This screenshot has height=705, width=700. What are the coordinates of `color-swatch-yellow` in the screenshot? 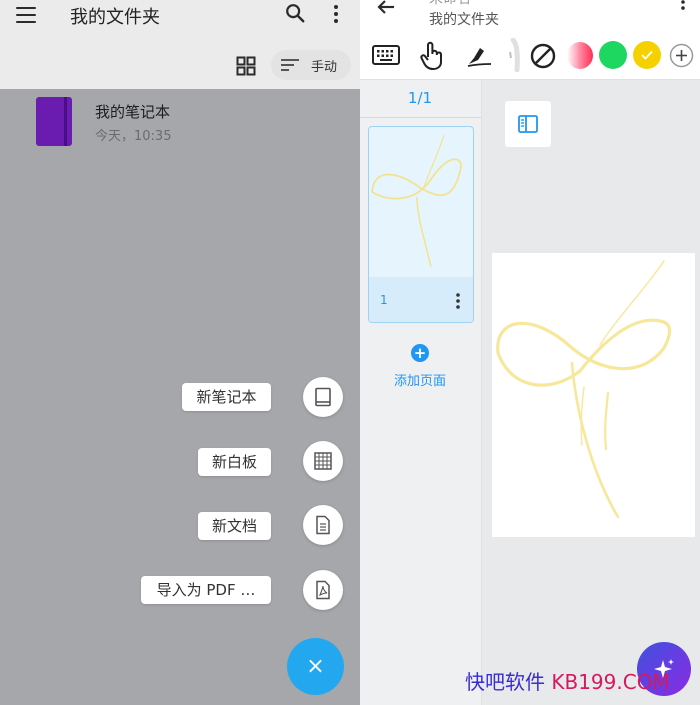 It's located at (647, 55).